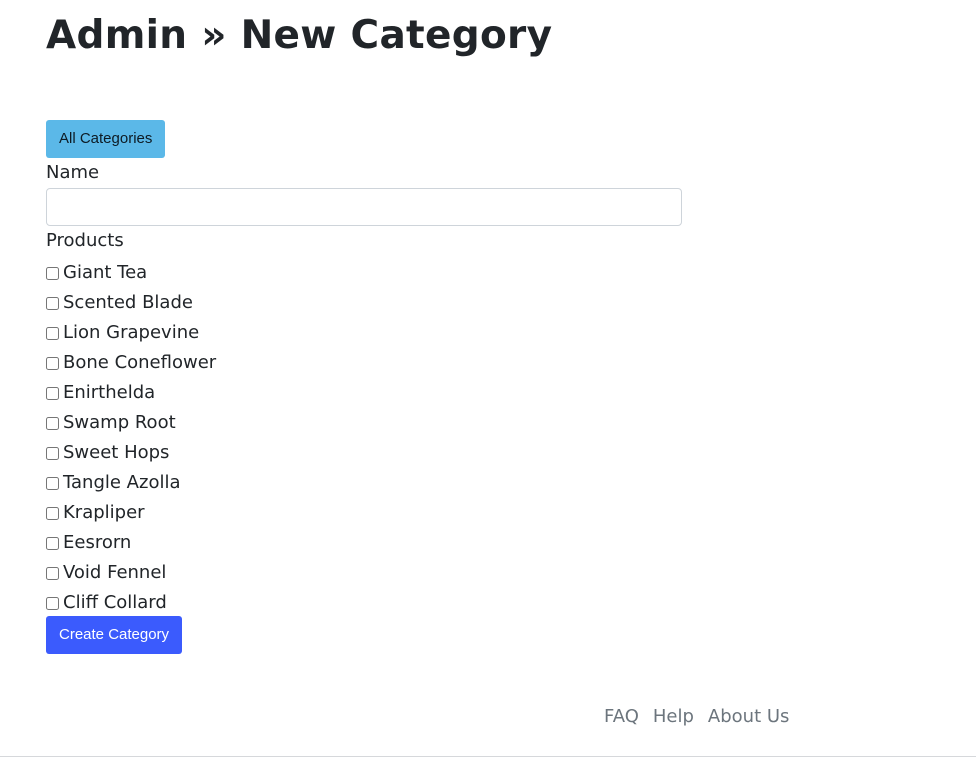  I want to click on product-item-enirthelda: Enirthelda, so click(131, 393).